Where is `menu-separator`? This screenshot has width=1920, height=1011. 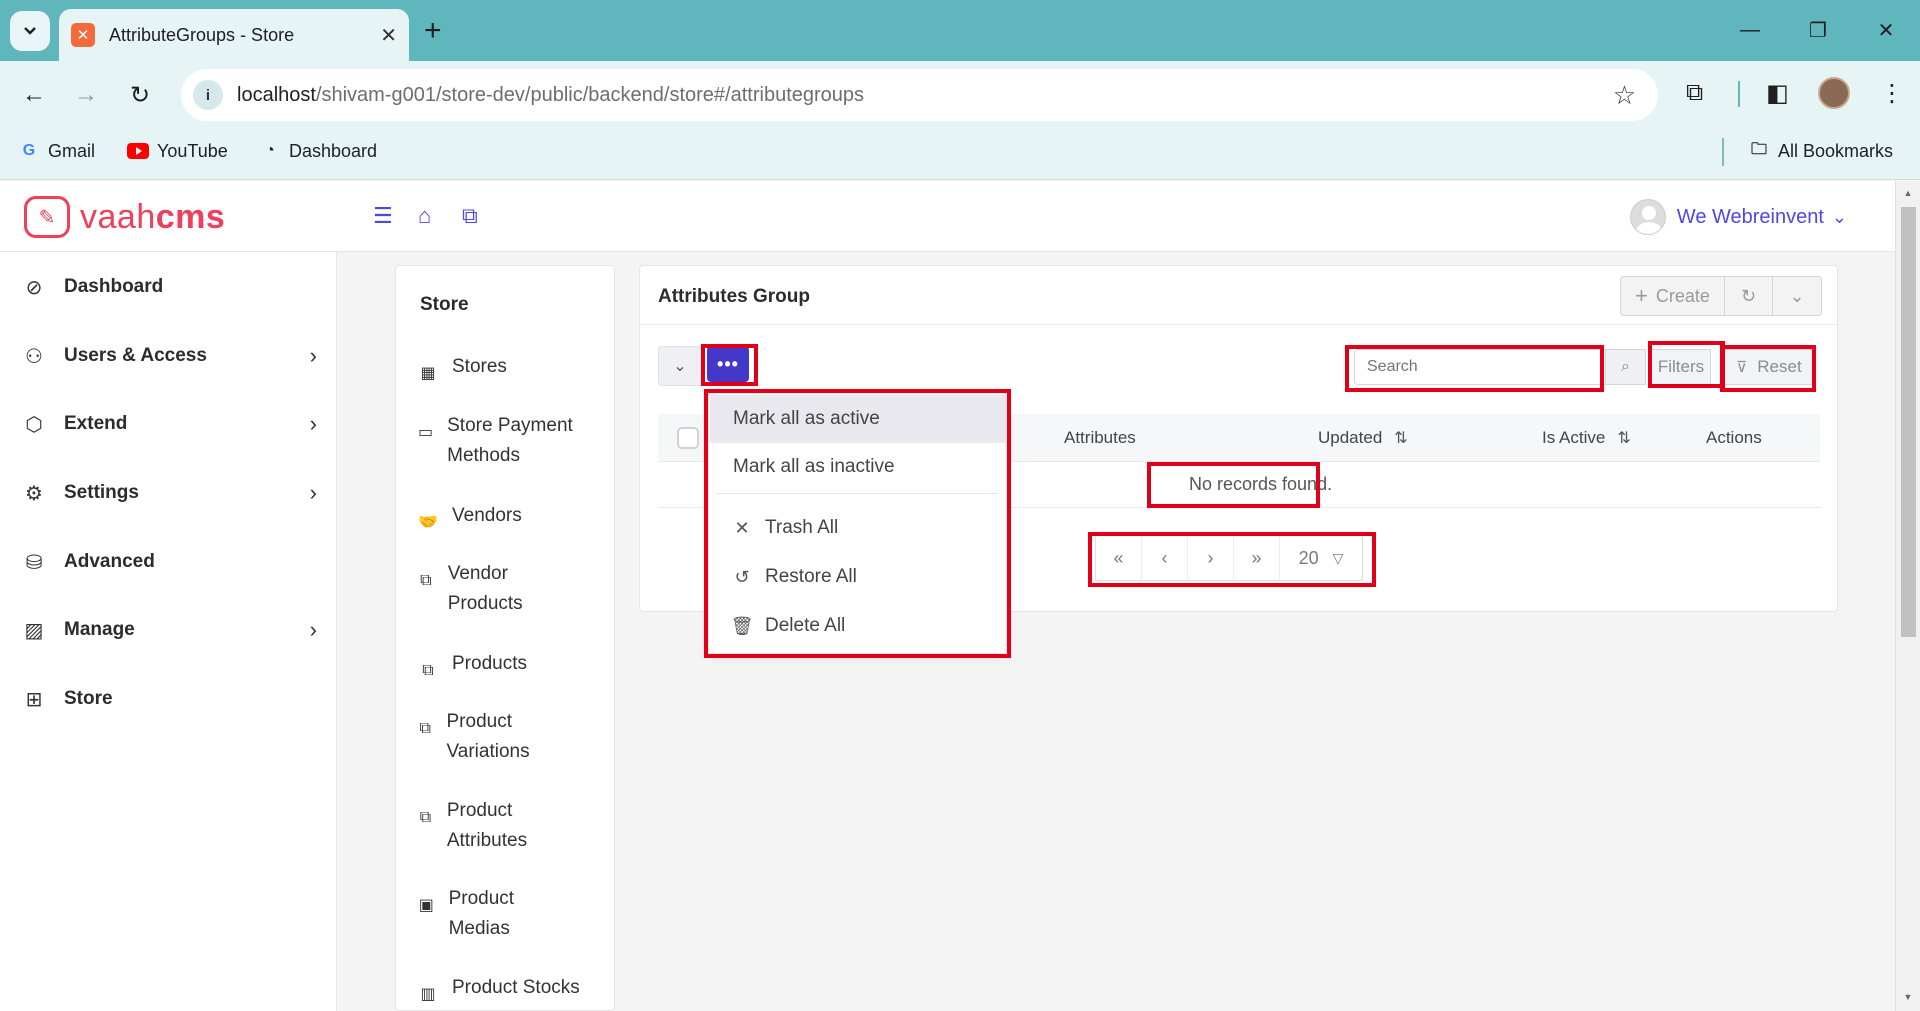 menu-separator is located at coordinates (857, 493).